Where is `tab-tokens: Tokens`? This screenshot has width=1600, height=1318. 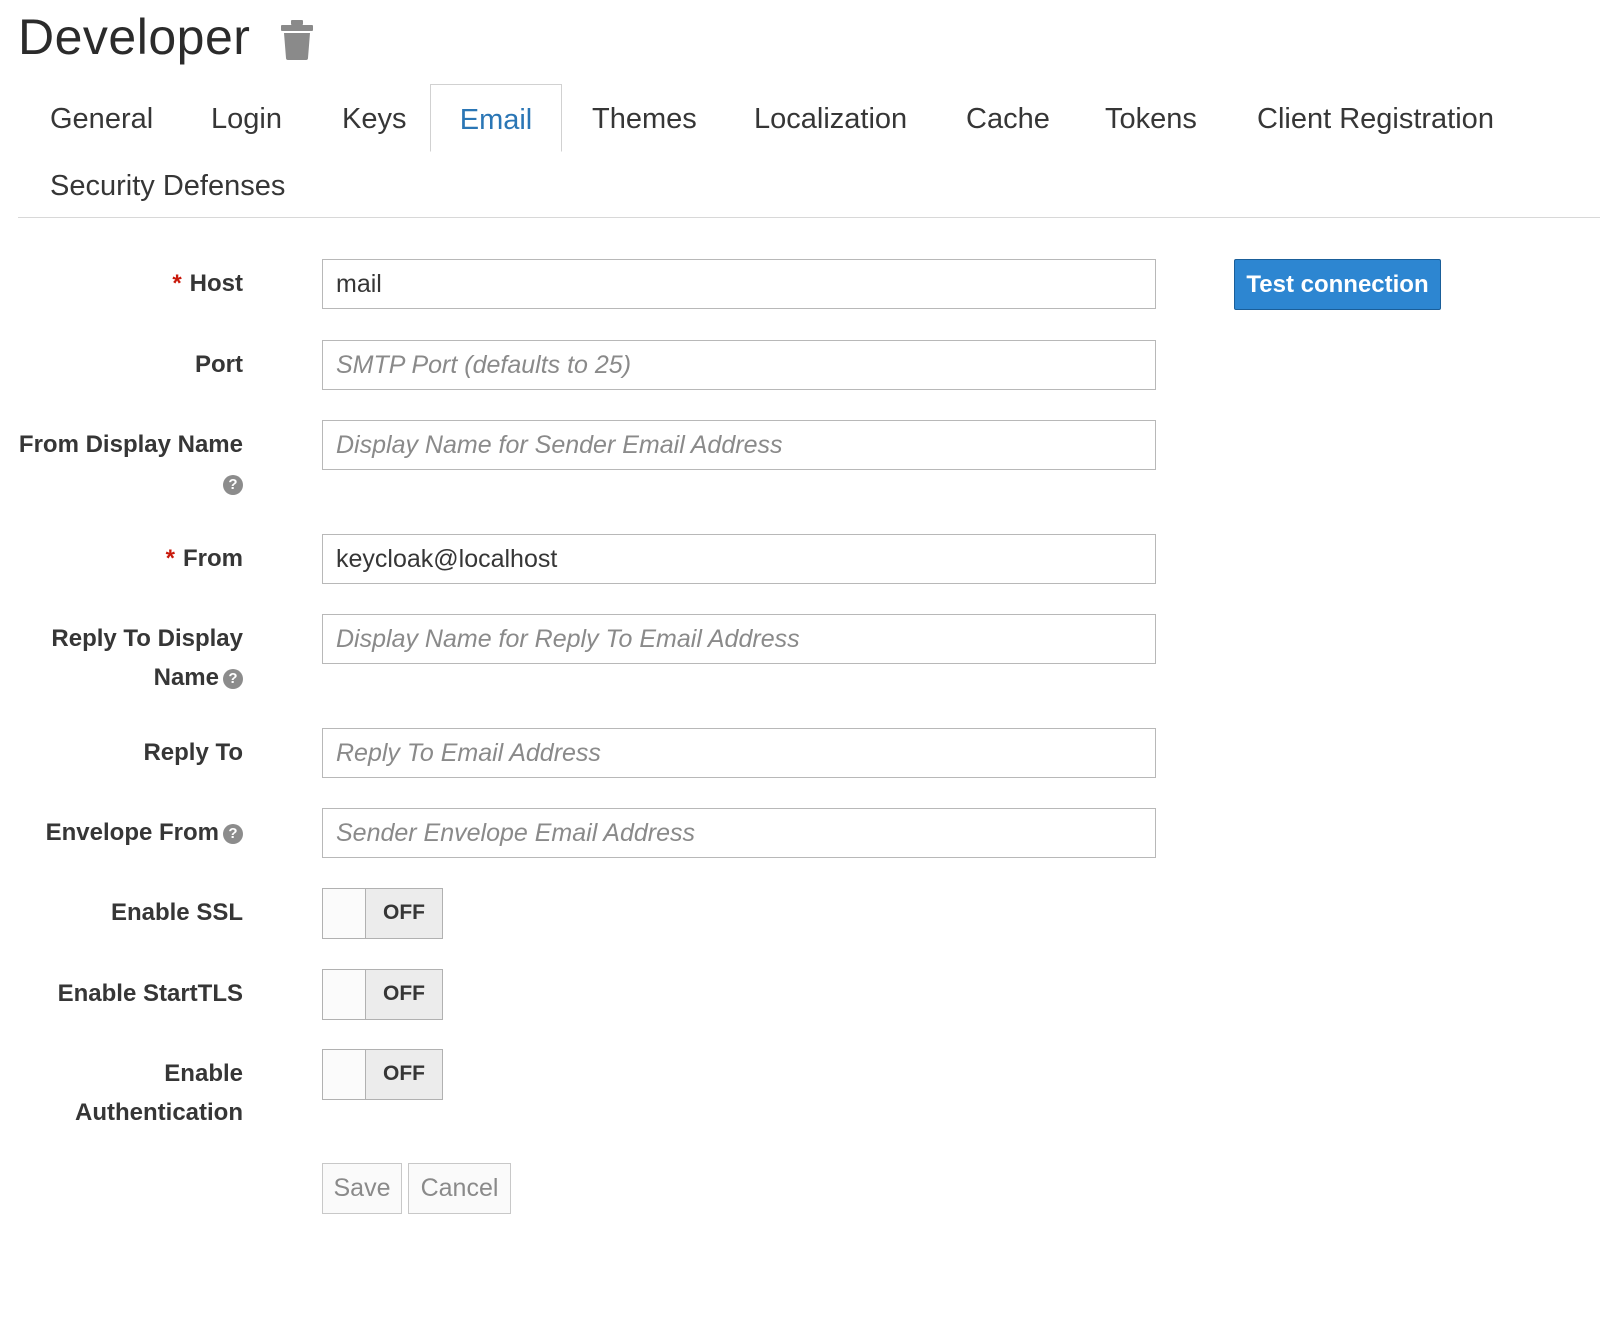 tab-tokens: Tokens is located at coordinates (1151, 118).